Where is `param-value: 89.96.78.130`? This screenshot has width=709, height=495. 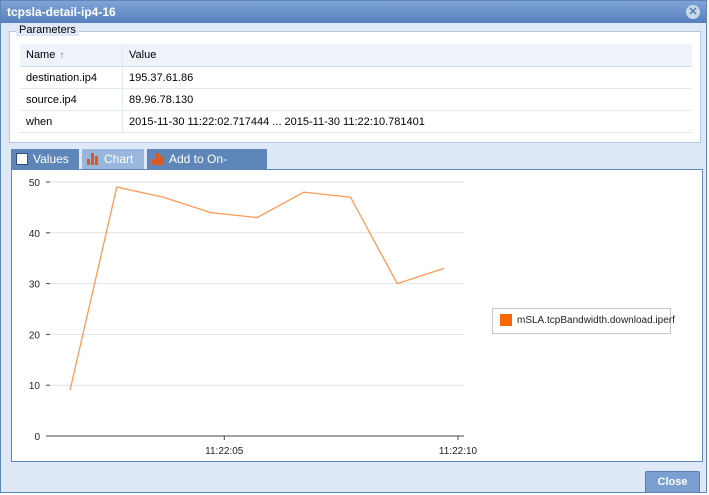 param-value: 89.96.78.130 is located at coordinates (407, 99).